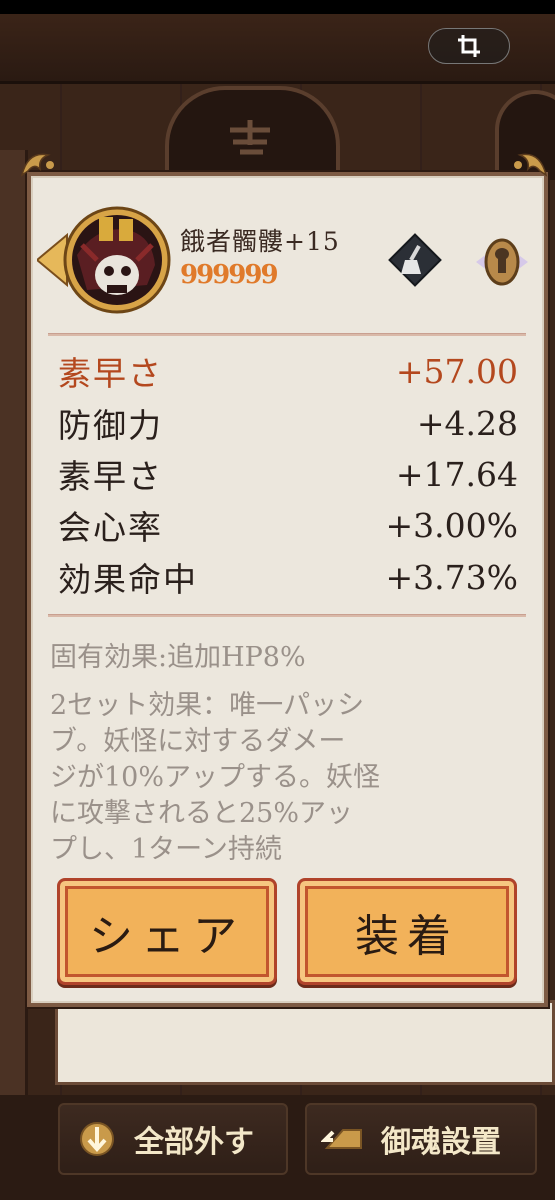 Image resolution: width=555 pixels, height=1200 pixels. I want to click on set-effect-text: ブ。妖怪に対するダメー, so click(198, 741).